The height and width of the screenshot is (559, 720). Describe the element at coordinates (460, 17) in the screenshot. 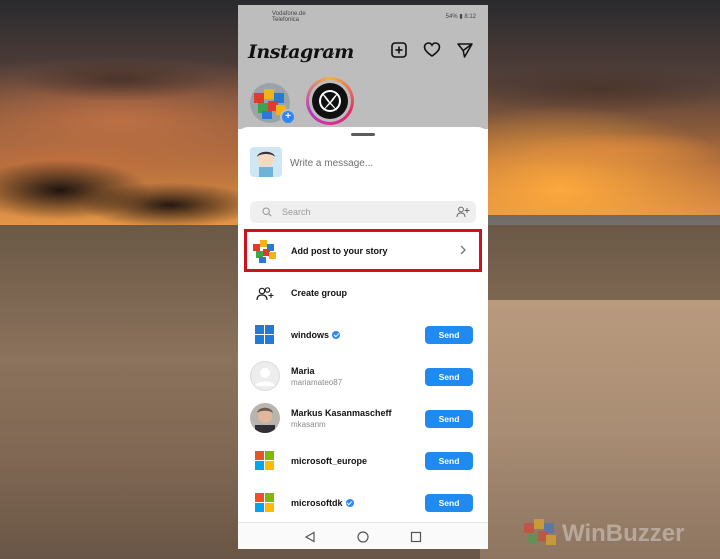

I see `status-indicators: 54% ▮ 8:12` at that location.